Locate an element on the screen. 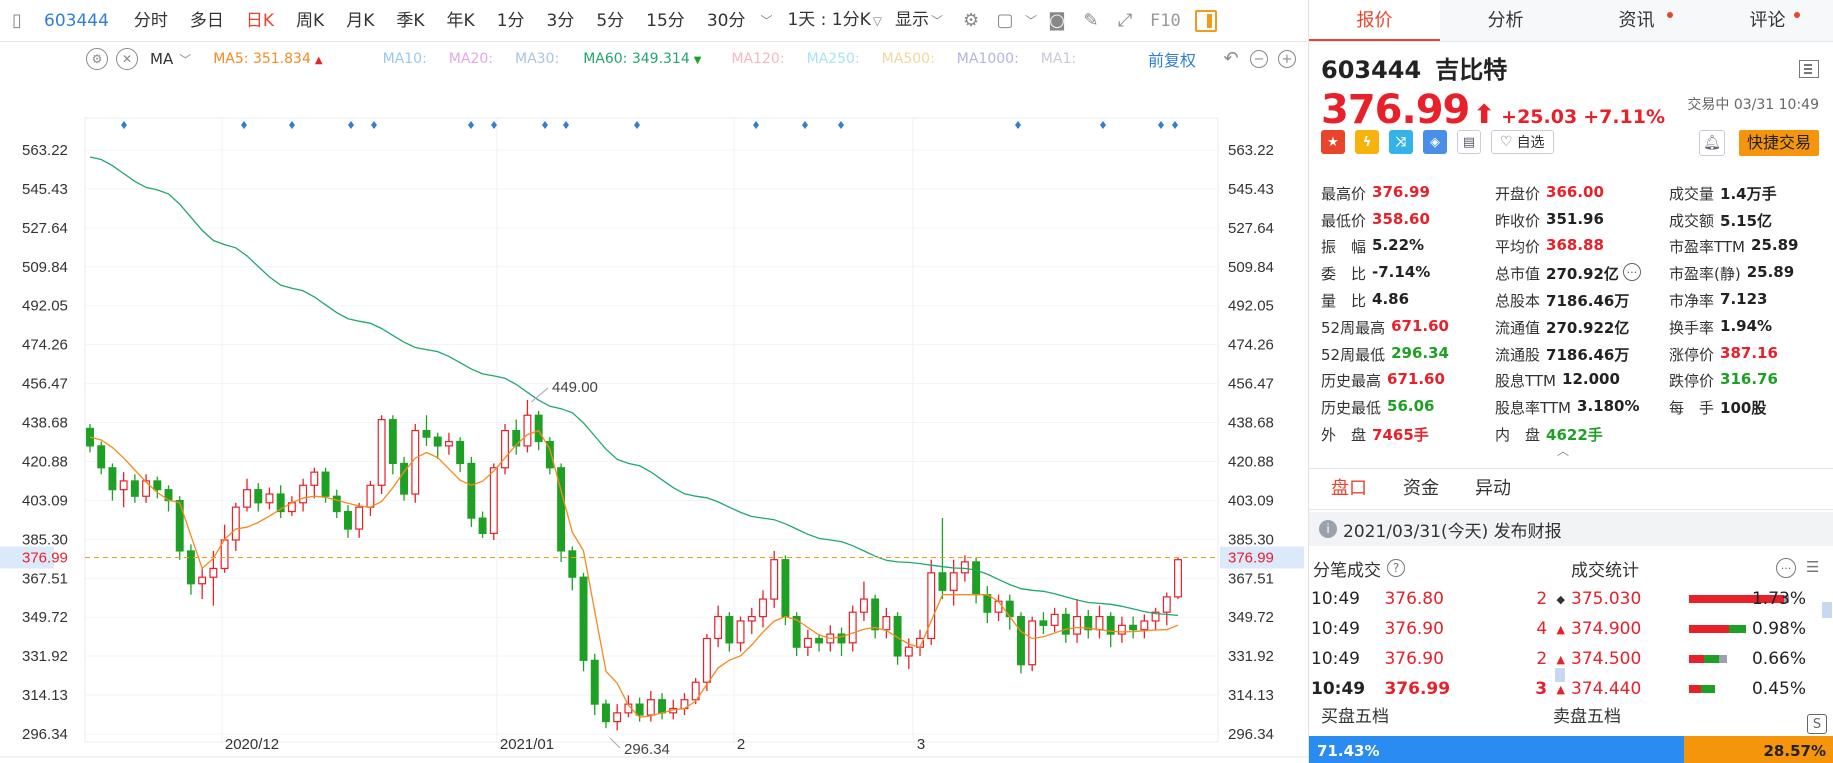 The image size is (1833, 763). panel-toggle-icon is located at coordinates (1205, 20).